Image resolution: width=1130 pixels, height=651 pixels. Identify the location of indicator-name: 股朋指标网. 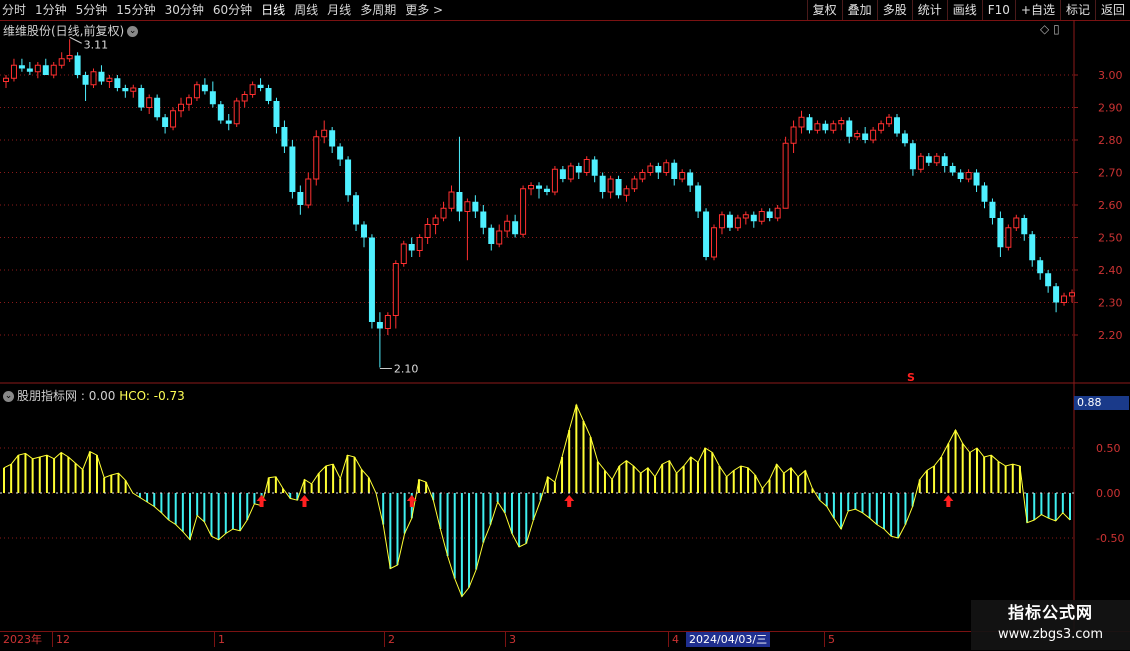
(47, 396).